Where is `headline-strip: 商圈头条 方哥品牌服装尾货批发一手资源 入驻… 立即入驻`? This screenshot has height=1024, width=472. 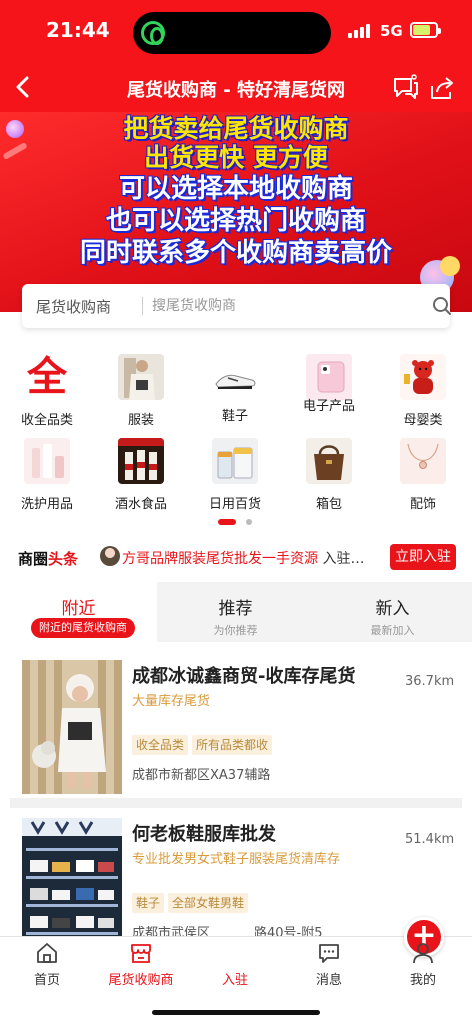 headline-strip: 商圈头条 方哥品牌服装尾货批发一手资源 入驻… 立即入驻 is located at coordinates (236, 557).